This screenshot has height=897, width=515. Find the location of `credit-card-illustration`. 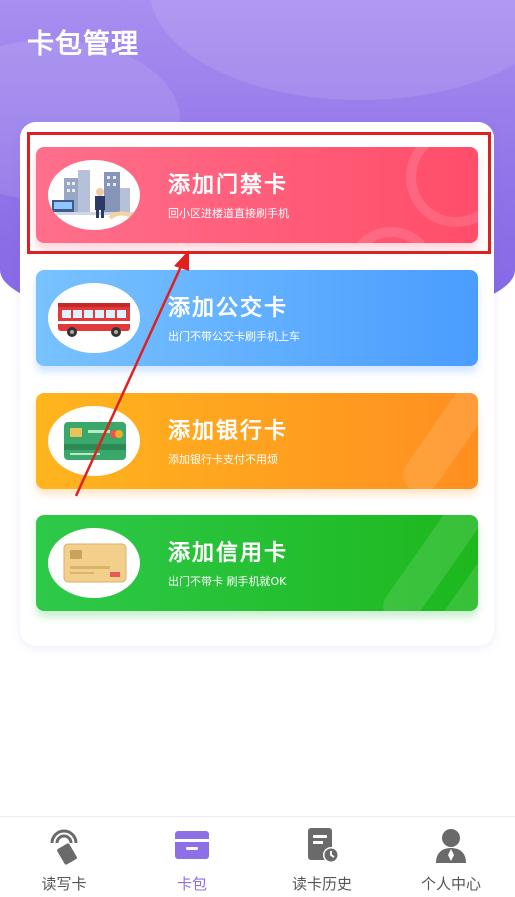

credit-card-illustration is located at coordinates (94, 563).